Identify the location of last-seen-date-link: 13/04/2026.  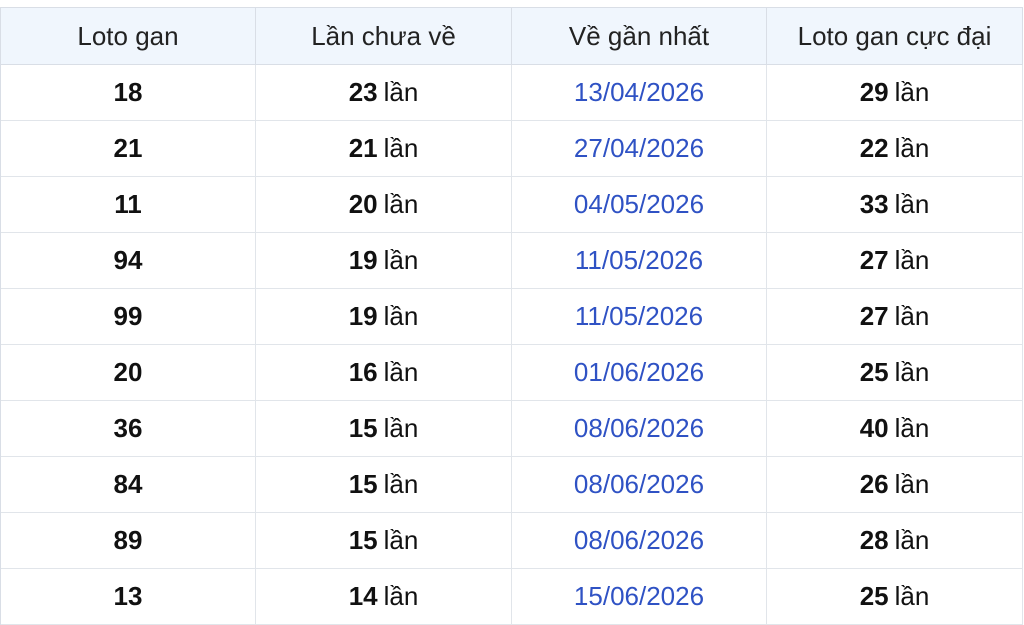
(639, 92).